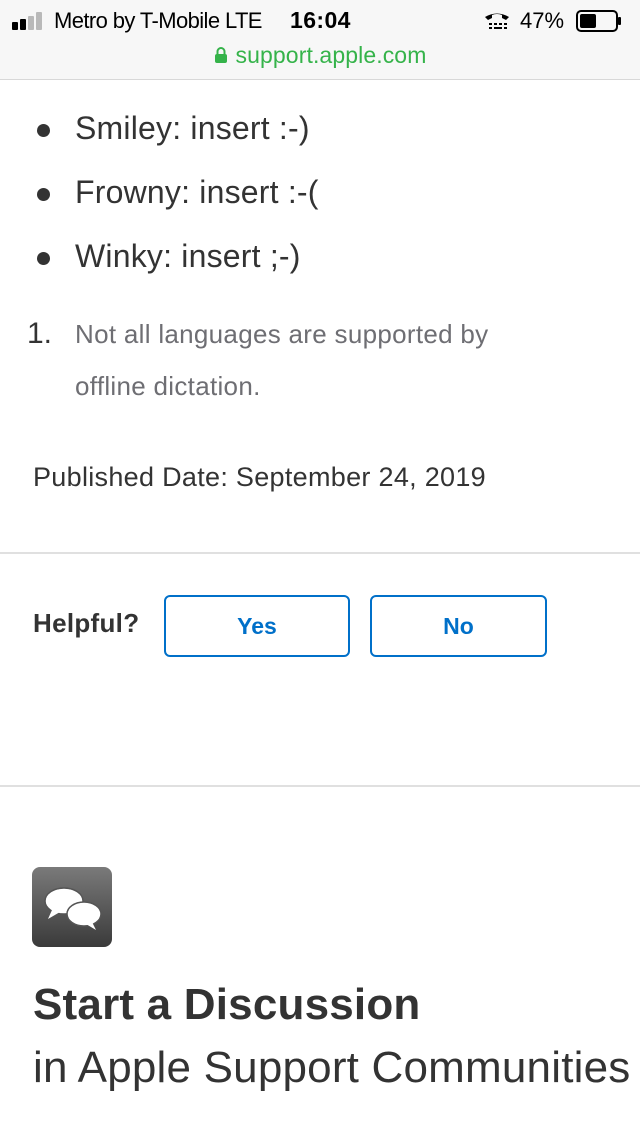 The height and width of the screenshot is (1136, 640). I want to click on footnote-number: 1., so click(40, 333).